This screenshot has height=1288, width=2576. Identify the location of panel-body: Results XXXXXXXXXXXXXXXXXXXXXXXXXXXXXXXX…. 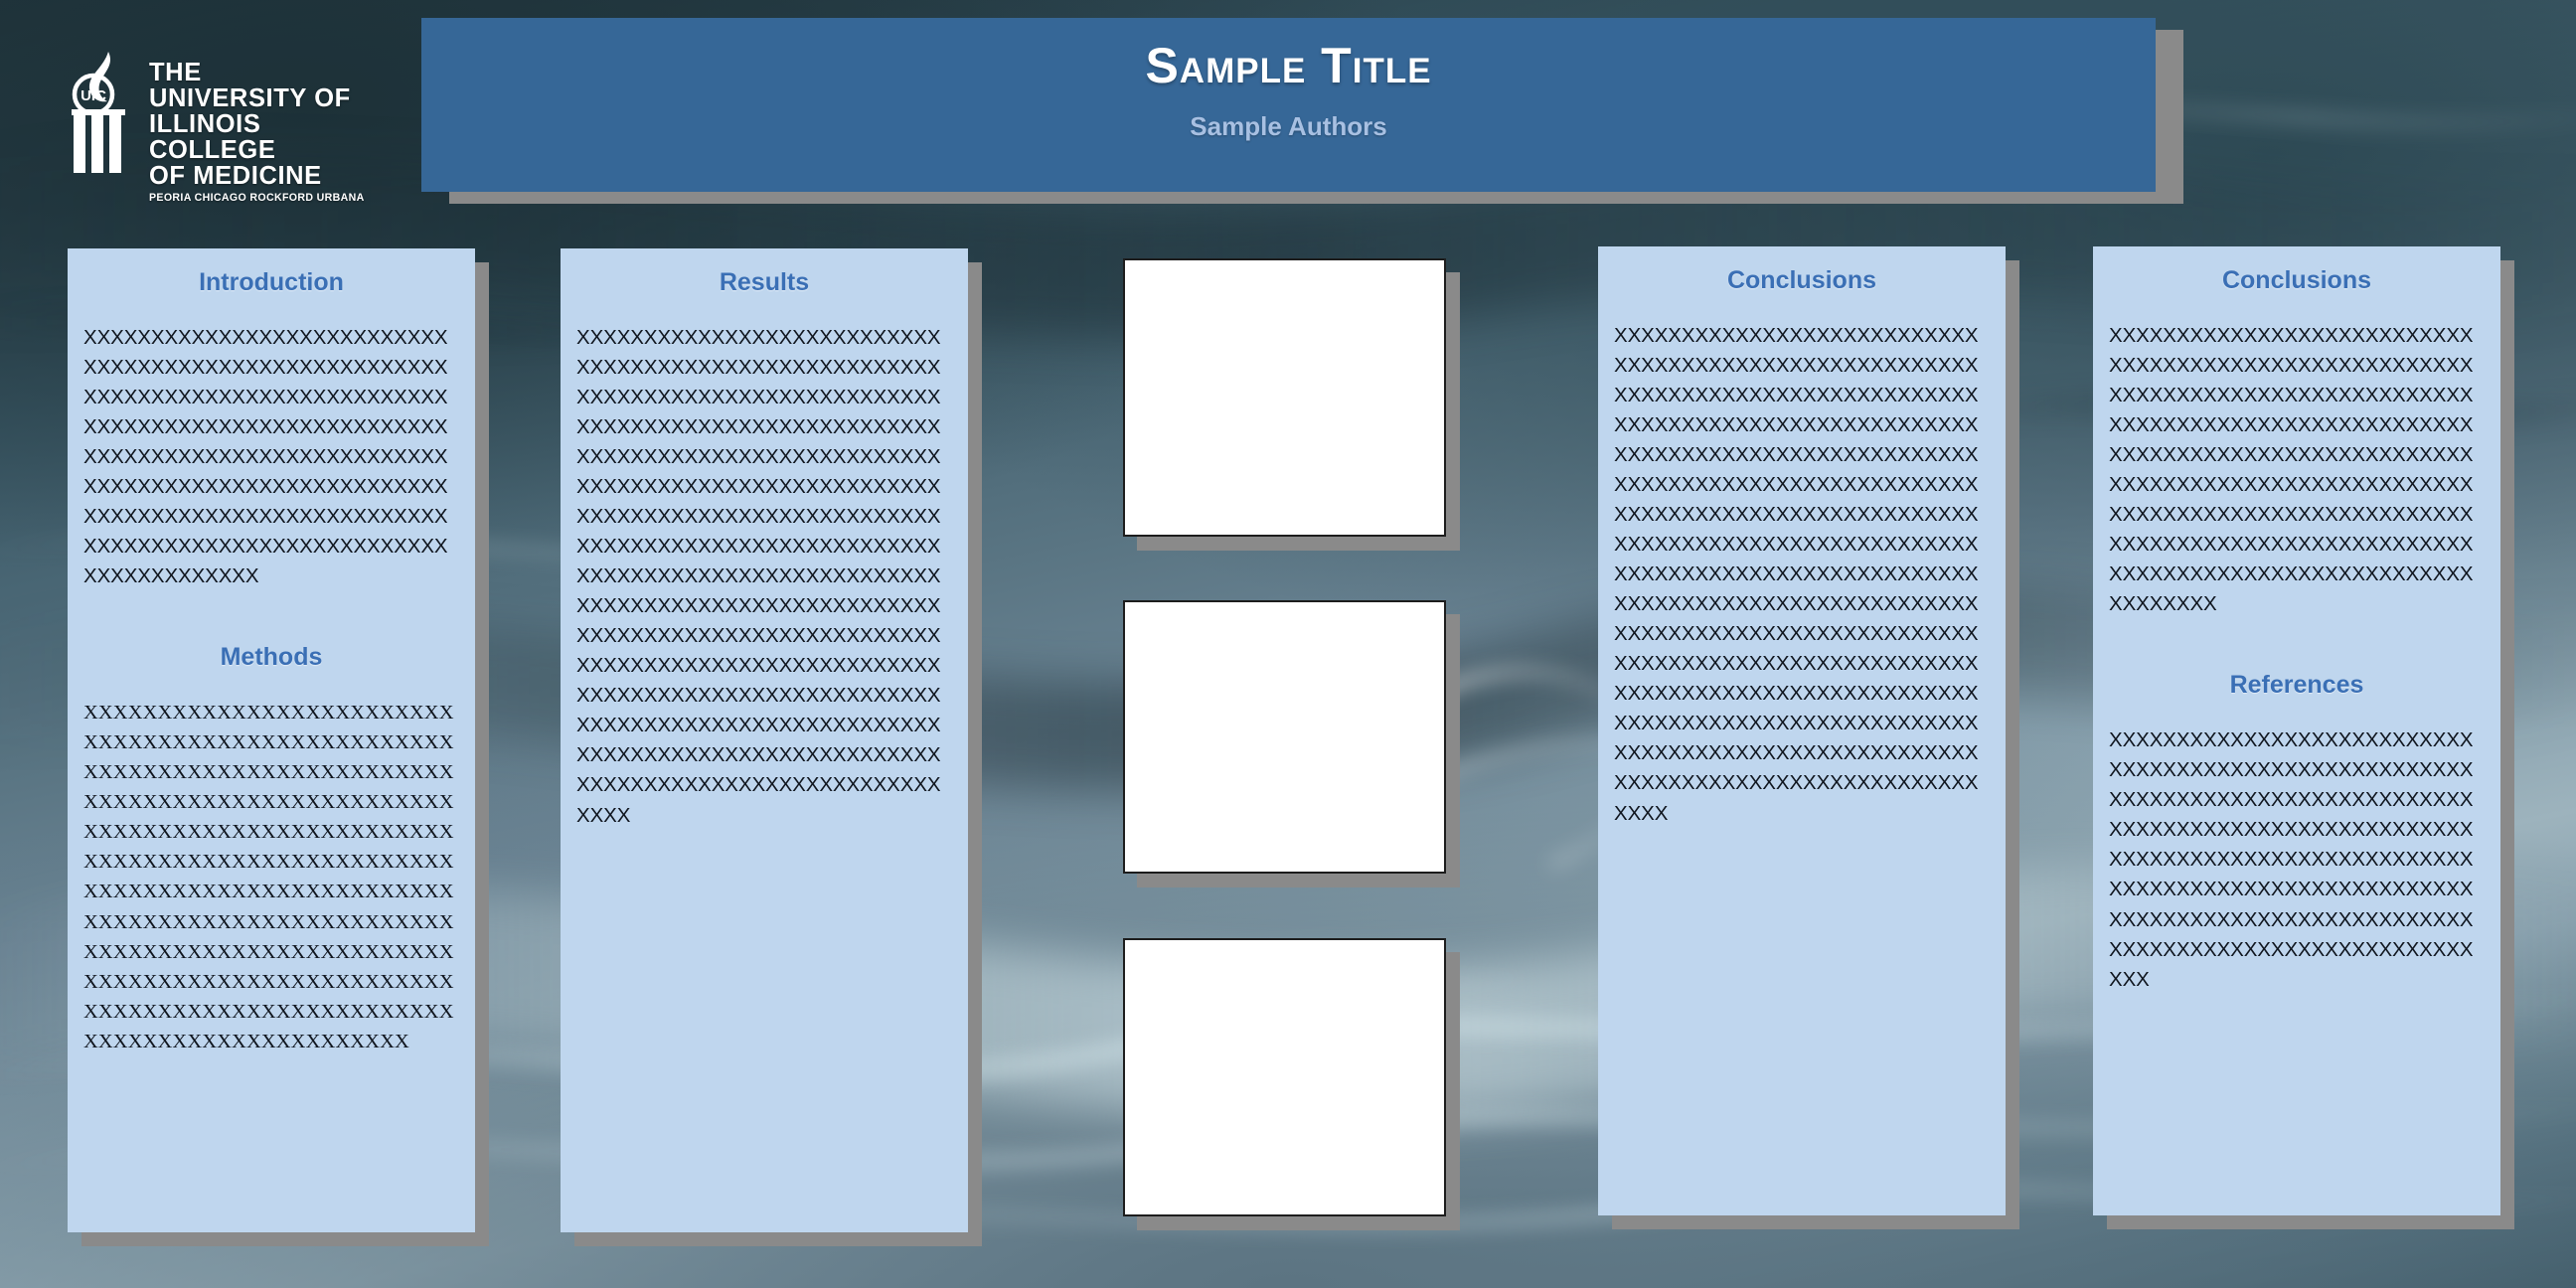
(764, 740).